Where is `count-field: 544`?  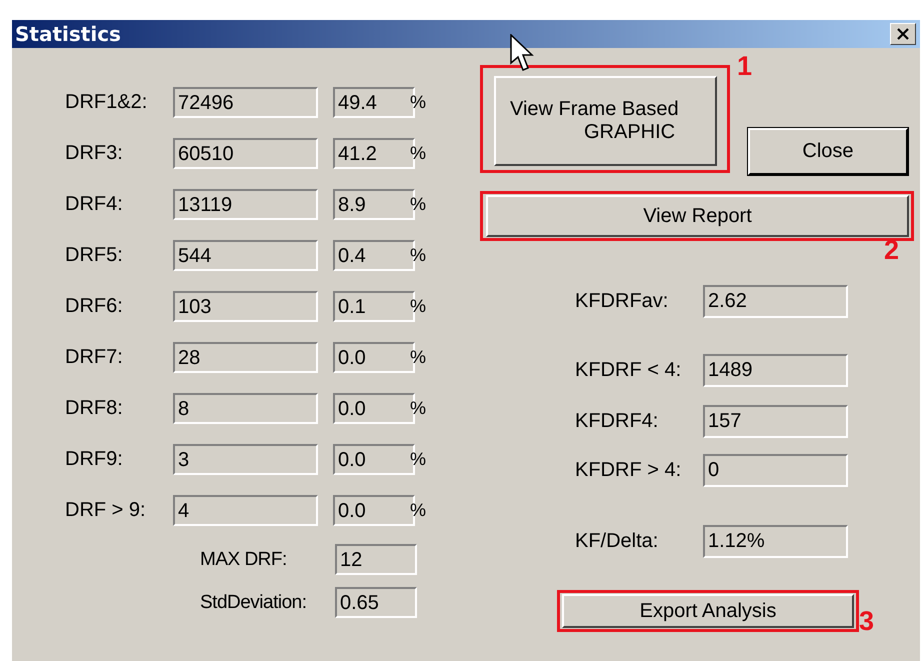 count-field: 544 is located at coordinates (245, 255).